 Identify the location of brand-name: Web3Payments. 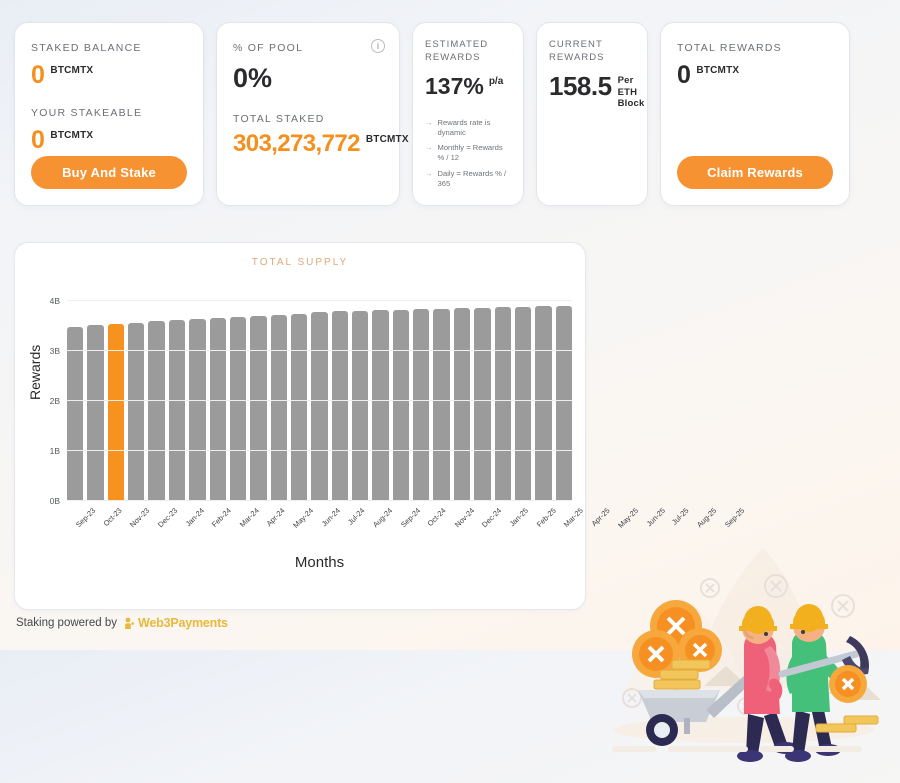
(183, 623).